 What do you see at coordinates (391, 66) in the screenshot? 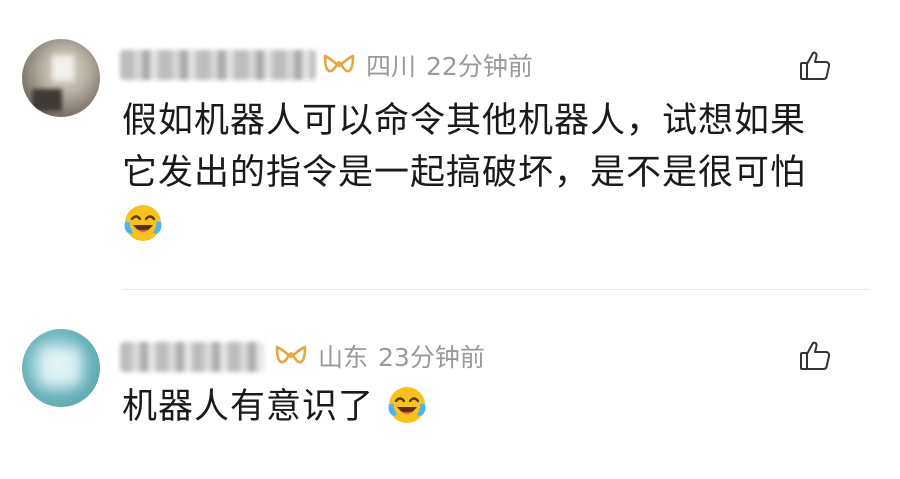
I see `location-text: 四川` at bounding box center [391, 66].